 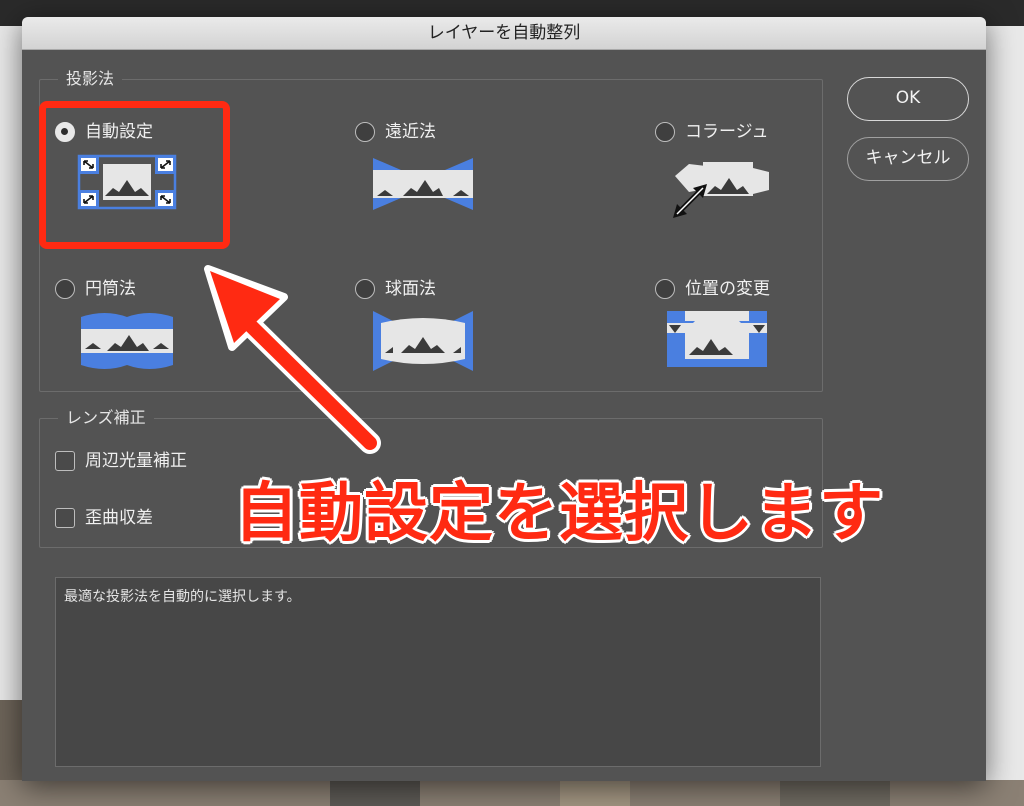 I want to click on cancel-button: キャンセル, so click(x=908, y=159).